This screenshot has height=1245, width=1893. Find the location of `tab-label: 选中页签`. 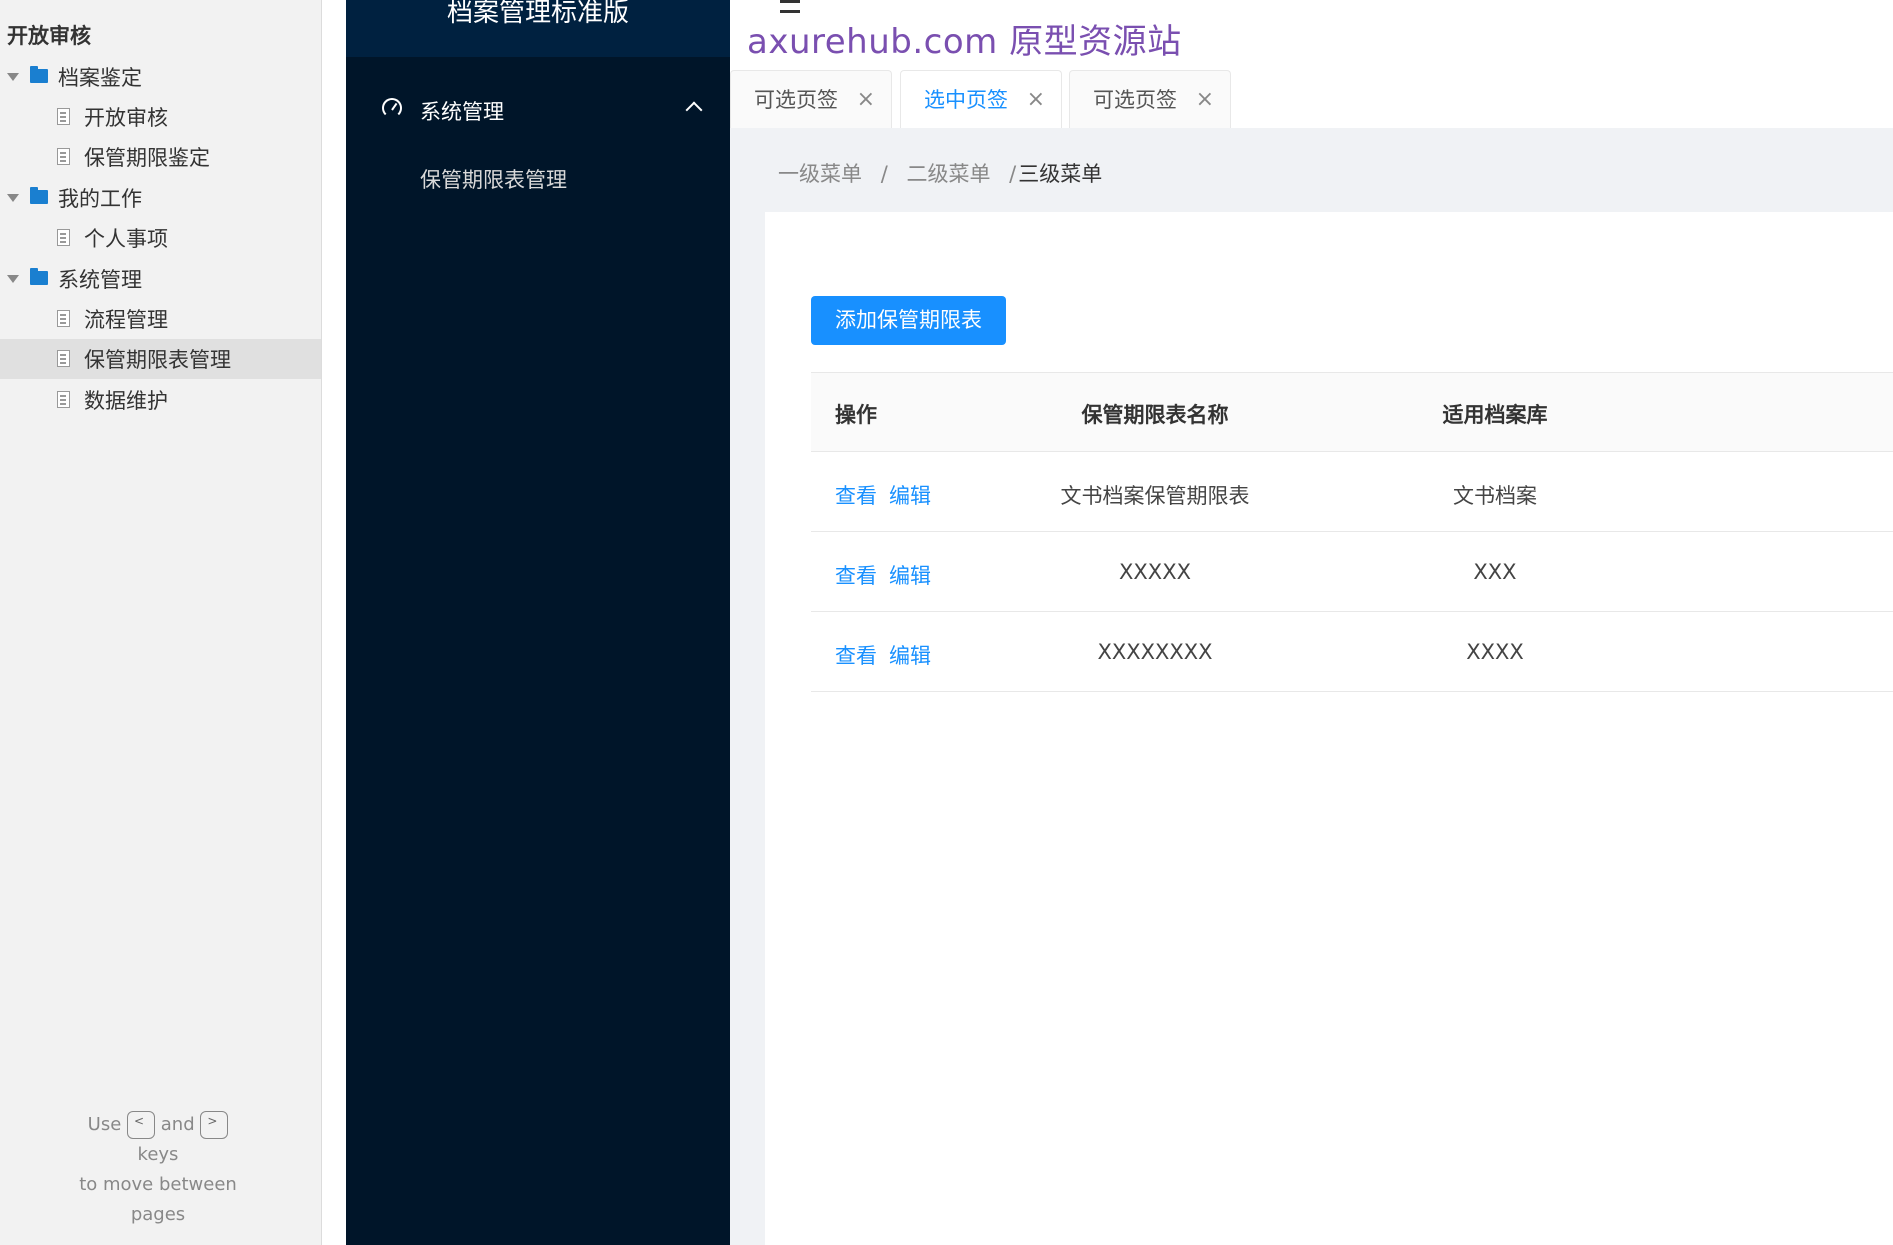

tab-label: 选中页签 is located at coordinates (966, 100).